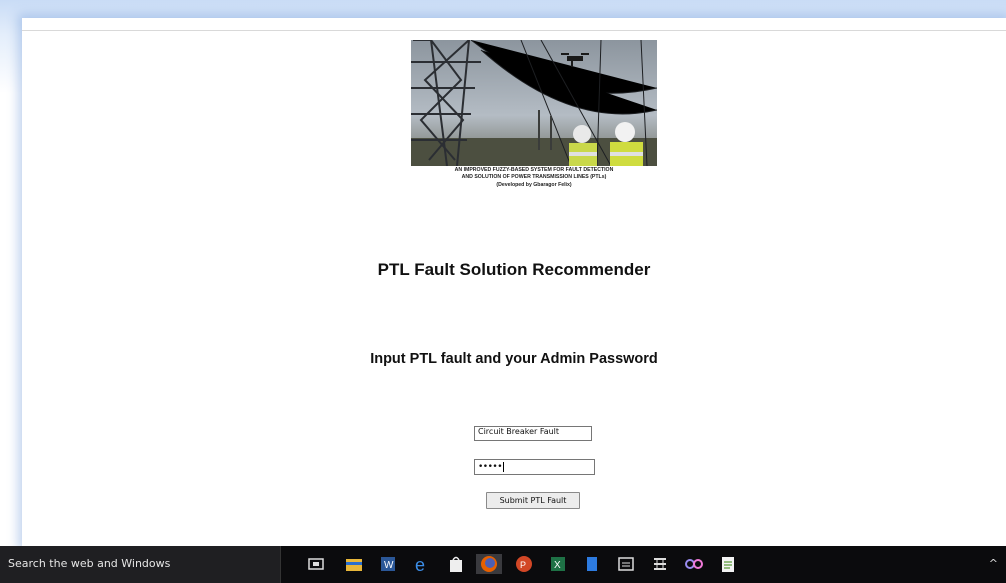  Describe the element at coordinates (316, 564) in the screenshot. I see `task-view-icon` at that location.